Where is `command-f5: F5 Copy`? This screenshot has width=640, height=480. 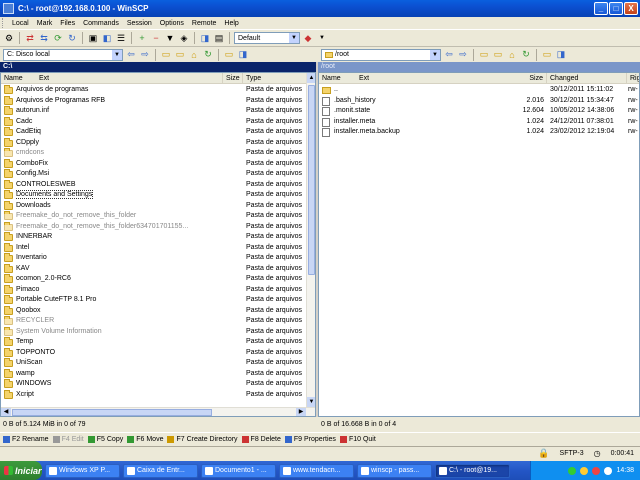 command-f5: F5 Copy is located at coordinates (105, 439).